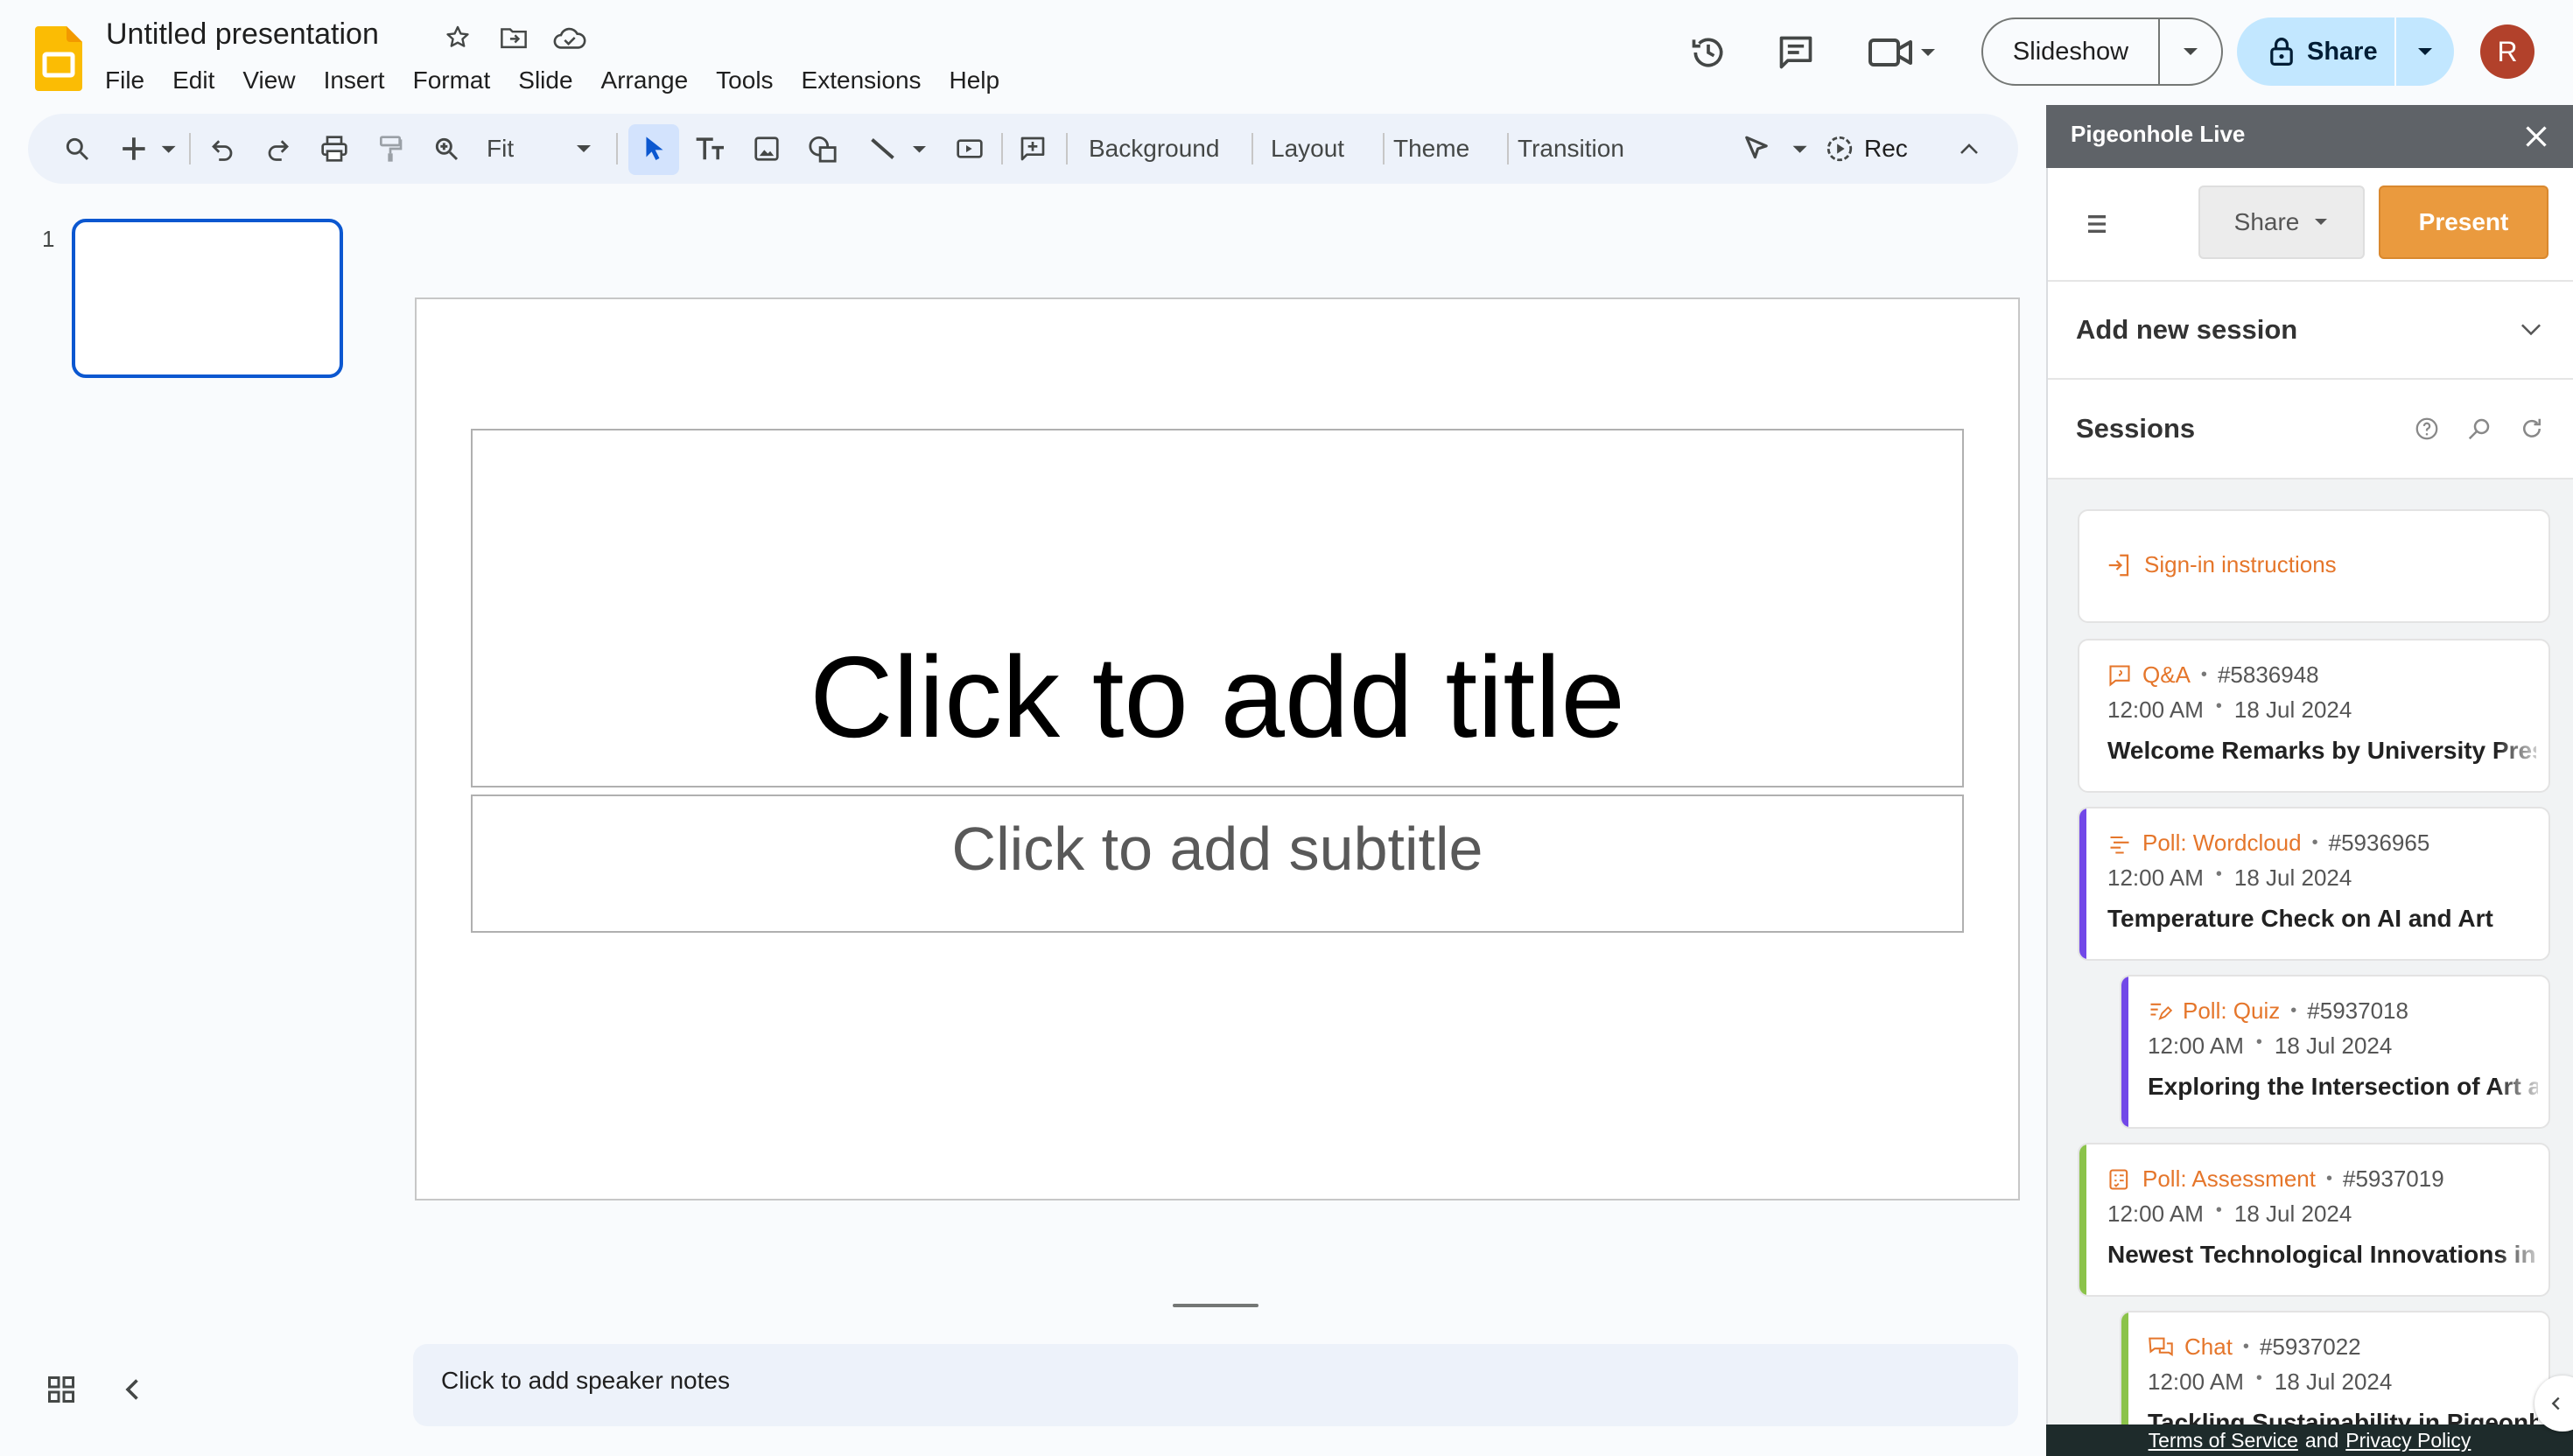 The height and width of the screenshot is (1456, 2573). Describe the element at coordinates (1839, 149) in the screenshot. I see `record-icon` at that location.